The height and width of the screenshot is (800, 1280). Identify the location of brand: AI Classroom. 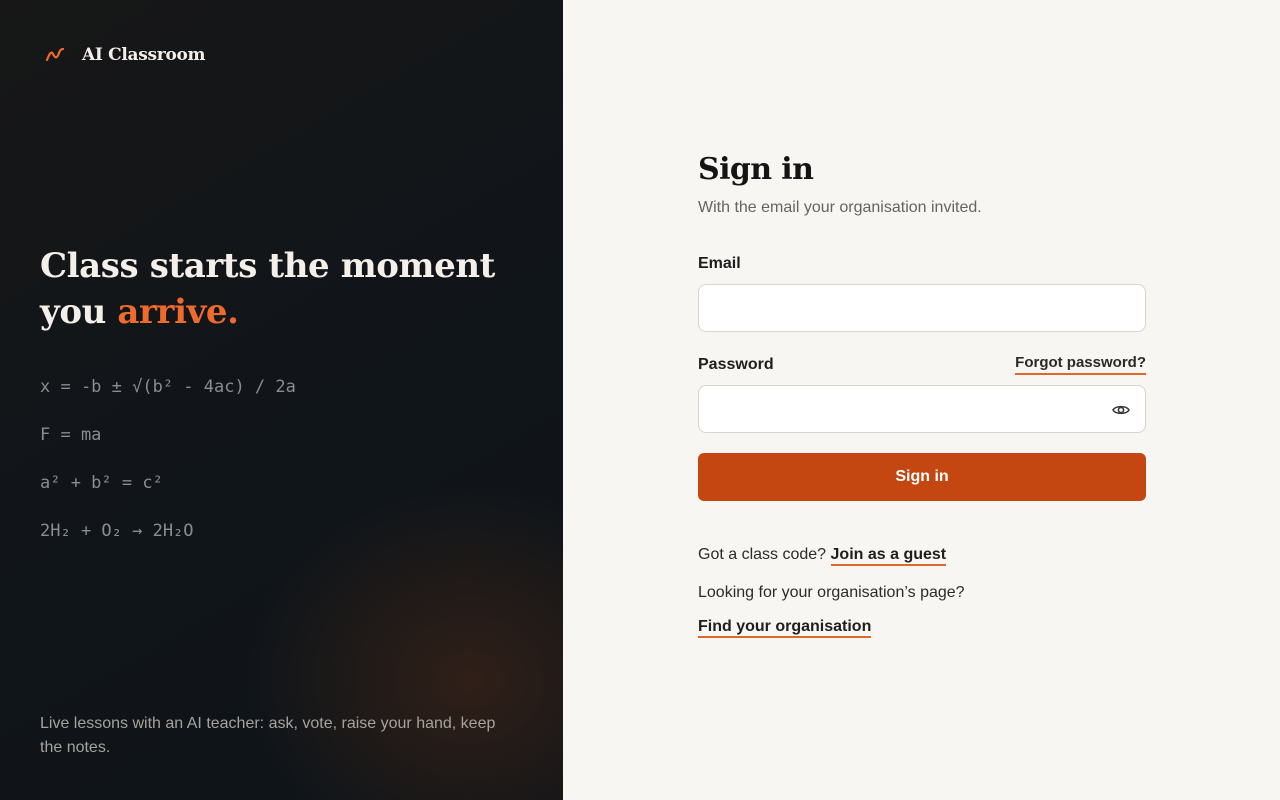
(125, 55).